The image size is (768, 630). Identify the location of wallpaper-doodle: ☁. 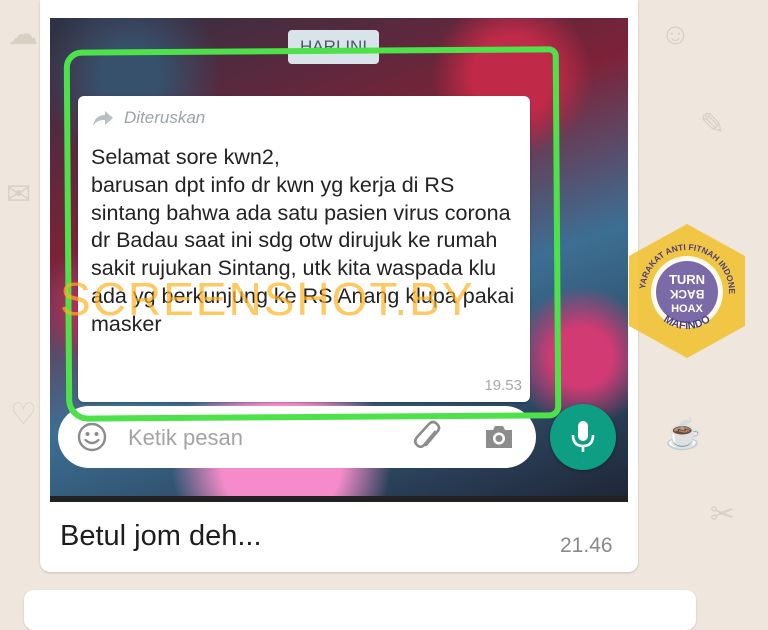
(23, 34).